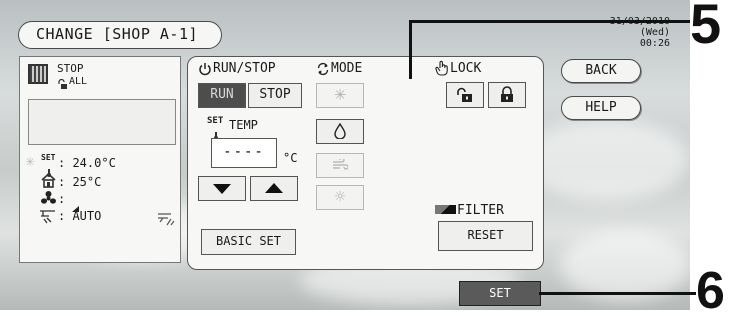 The height and width of the screenshot is (323, 740). What do you see at coordinates (445, 209) in the screenshot?
I see `filter-icon` at bounding box center [445, 209].